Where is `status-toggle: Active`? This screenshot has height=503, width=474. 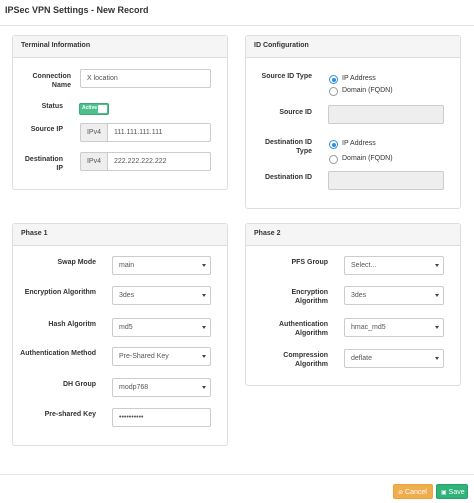
status-toggle: Active is located at coordinates (94, 109).